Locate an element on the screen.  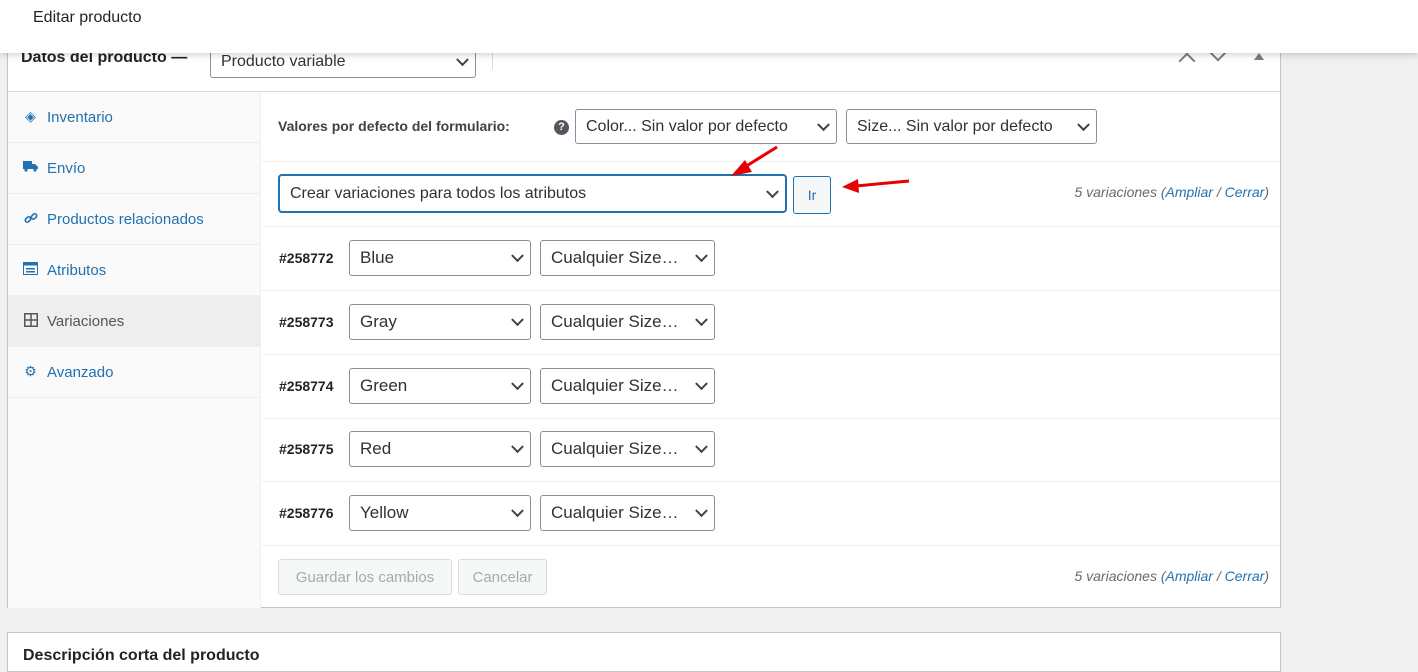
default-size-select: Size... Sin valor por defecto is located at coordinates (971, 126).